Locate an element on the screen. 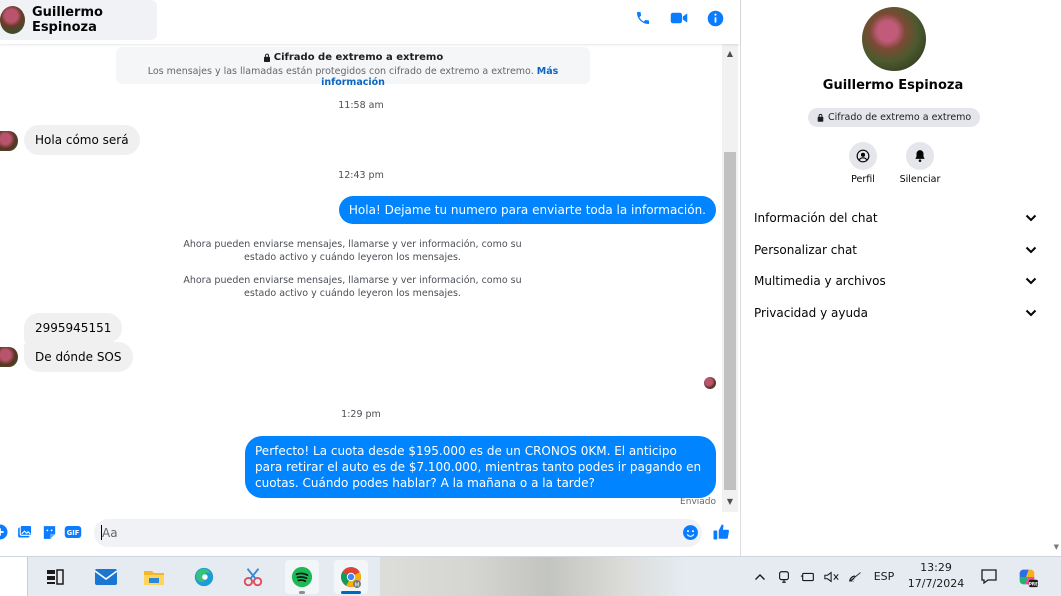 This screenshot has width=1061, height=596. video-call-icon is located at coordinates (679, 18).